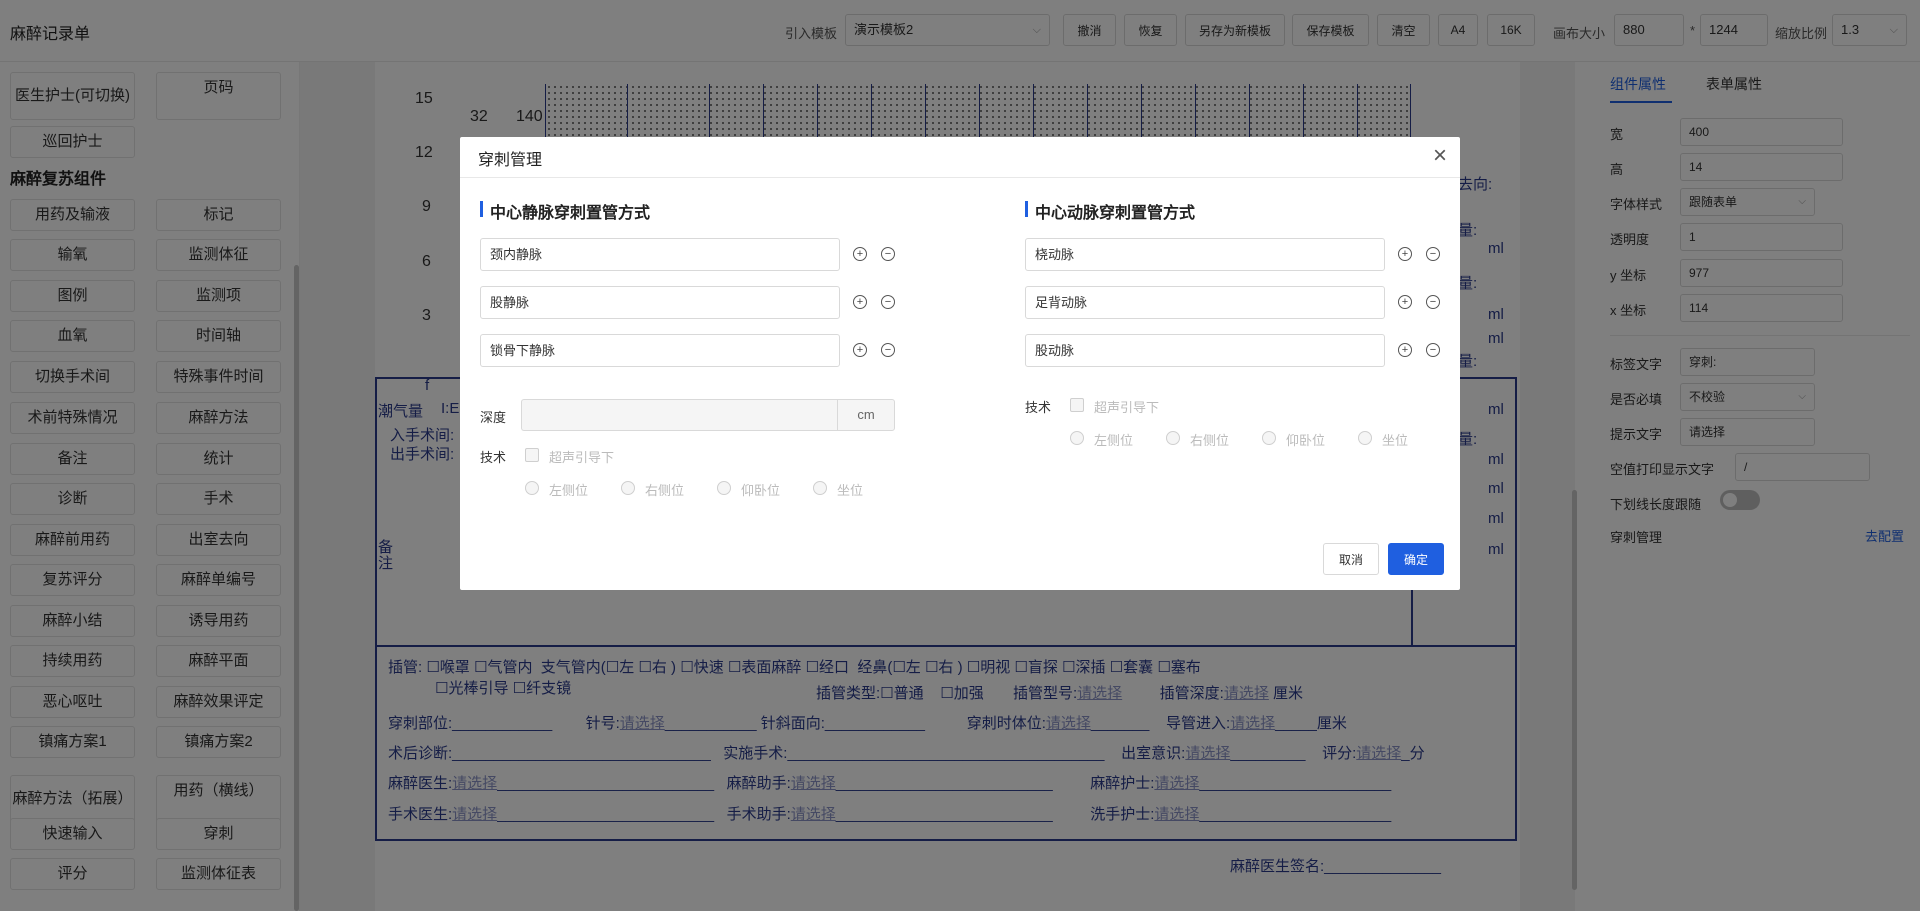  What do you see at coordinates (1110, 211) in the screenshot?
I see `arterial-section-title: 中心动脉穿刺置管方式` at bounding box center [1110, 211].